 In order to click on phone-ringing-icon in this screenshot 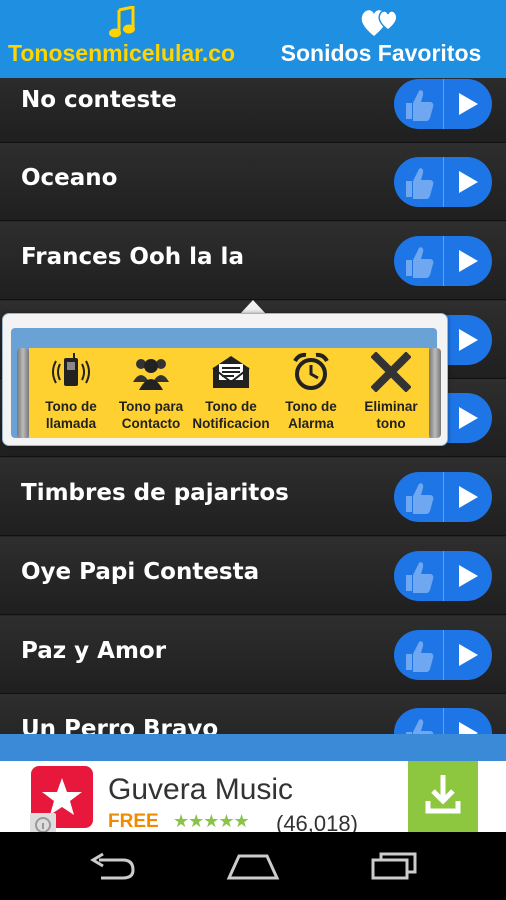, I will do `click(71, 372)`.